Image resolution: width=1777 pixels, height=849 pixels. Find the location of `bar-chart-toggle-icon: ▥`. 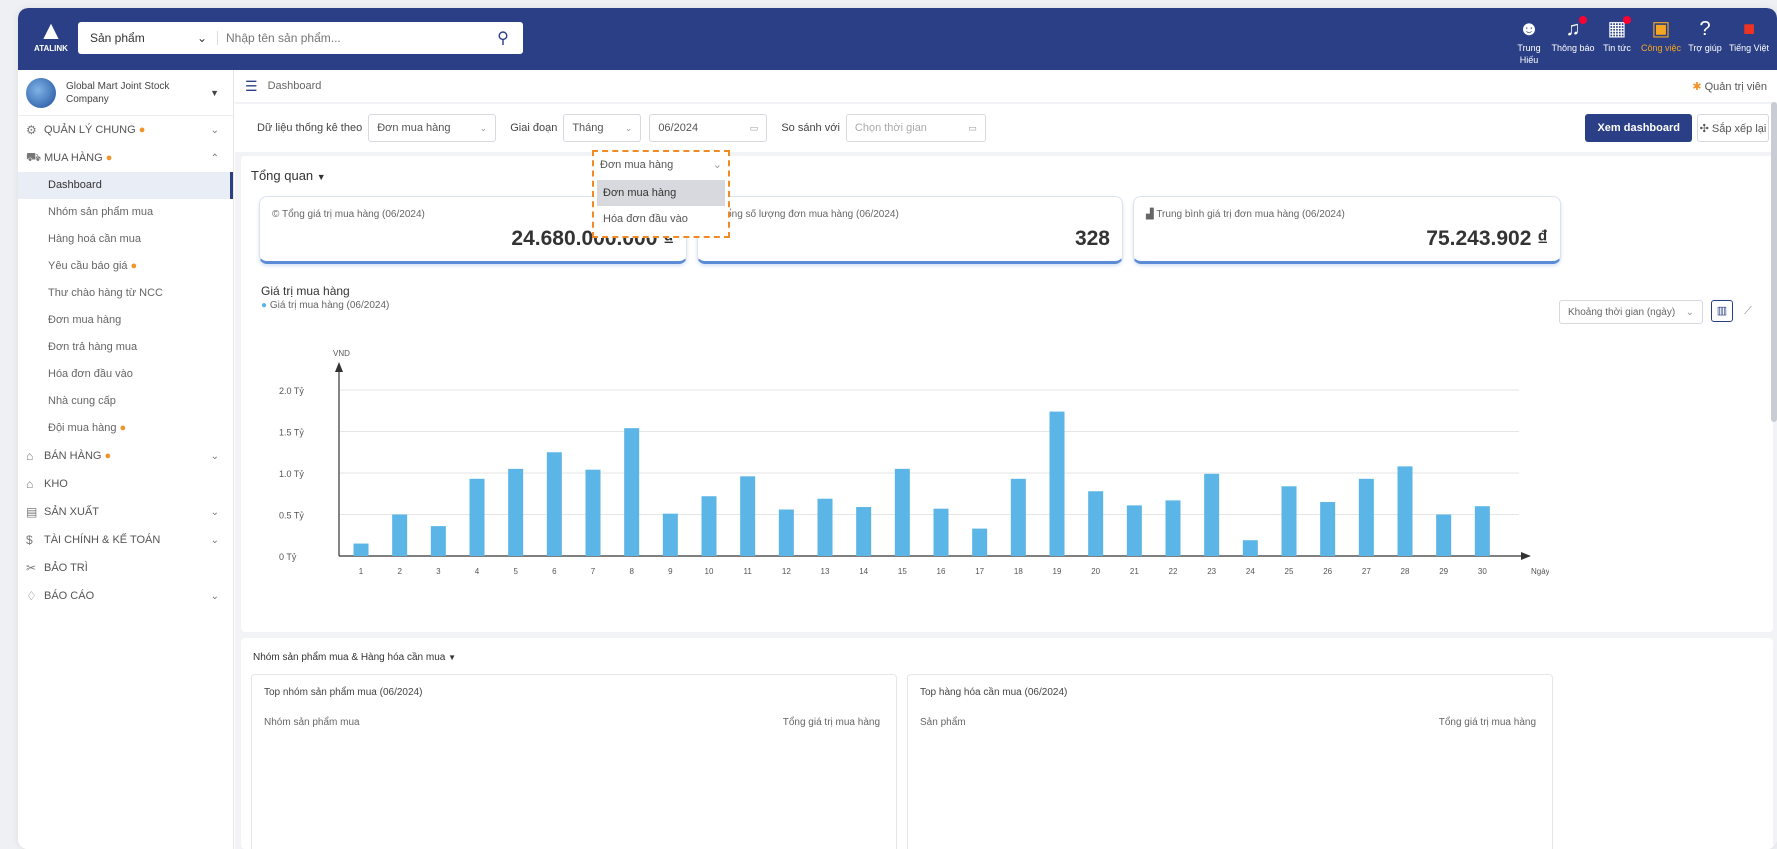

bar-chart-toggle-icon: ▥ is located at coordinates (1722, 311).